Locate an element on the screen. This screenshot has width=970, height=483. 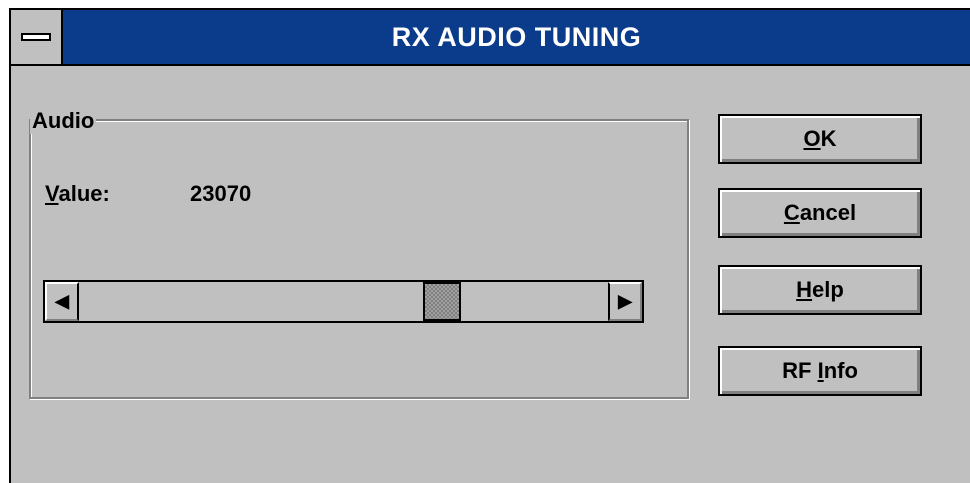
rf-info-button: RF Info is located at coordinates (820, 371).